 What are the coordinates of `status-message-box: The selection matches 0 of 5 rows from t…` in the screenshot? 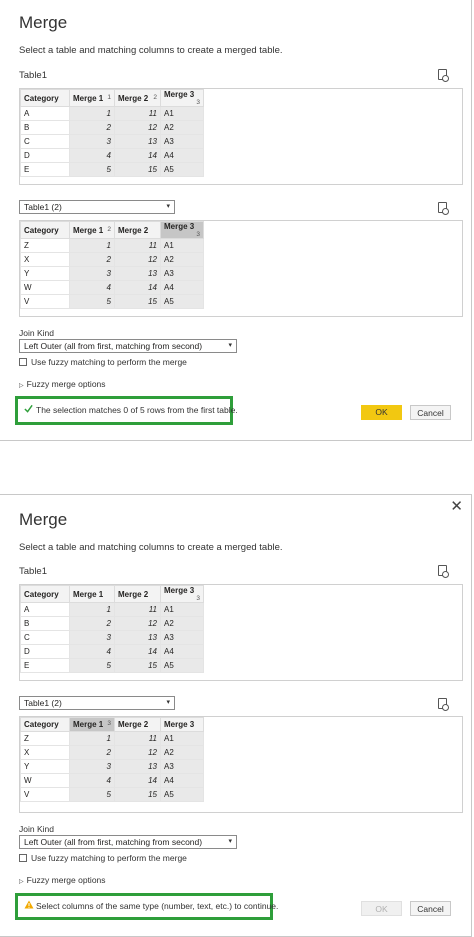 It's located at (126, 410).